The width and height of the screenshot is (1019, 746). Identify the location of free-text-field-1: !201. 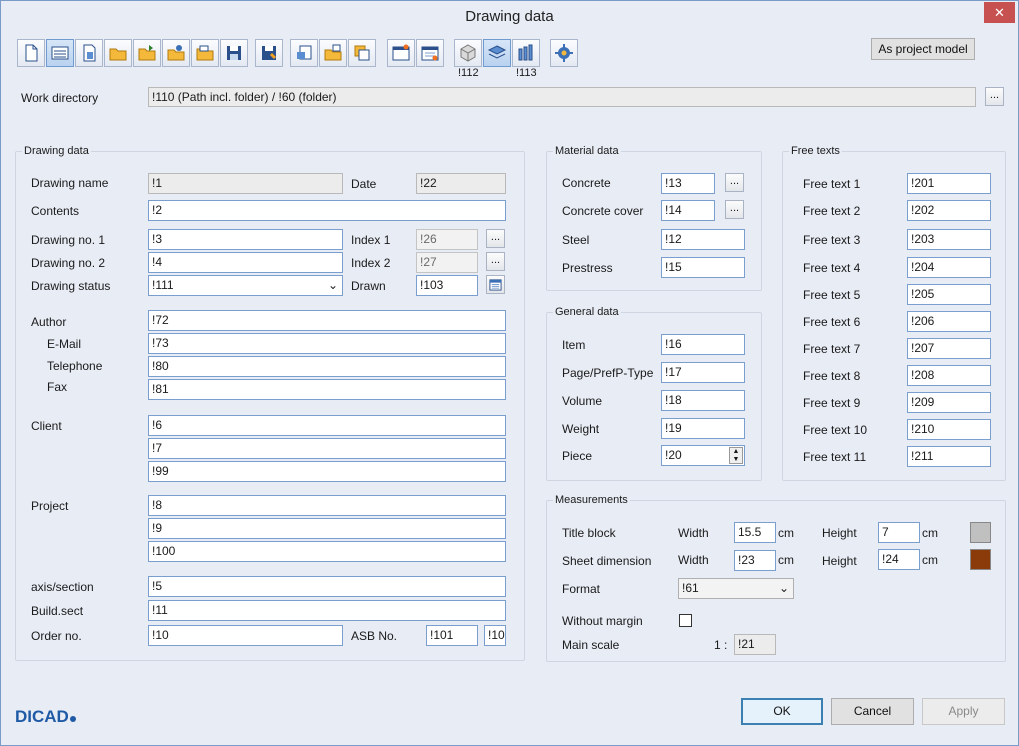
(949, 183).